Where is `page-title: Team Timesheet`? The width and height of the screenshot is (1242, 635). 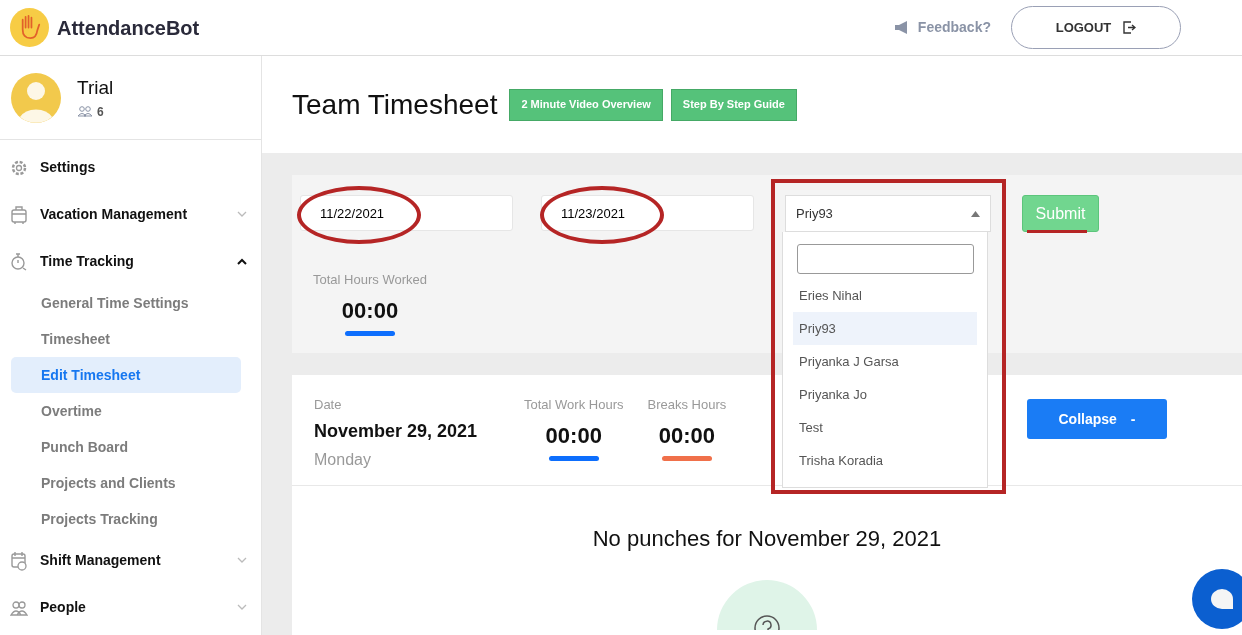 page-title: Team Timesheet is located at coordinates (395, 104).